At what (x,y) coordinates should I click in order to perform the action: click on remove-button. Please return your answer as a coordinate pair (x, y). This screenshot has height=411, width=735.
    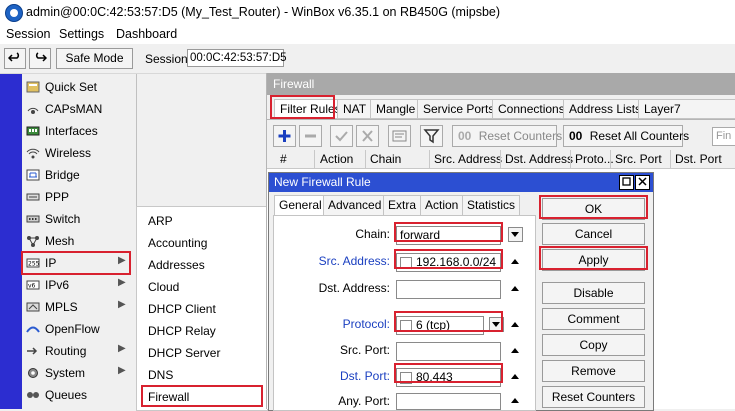
    Looking at the image, I should click on (310, 136).